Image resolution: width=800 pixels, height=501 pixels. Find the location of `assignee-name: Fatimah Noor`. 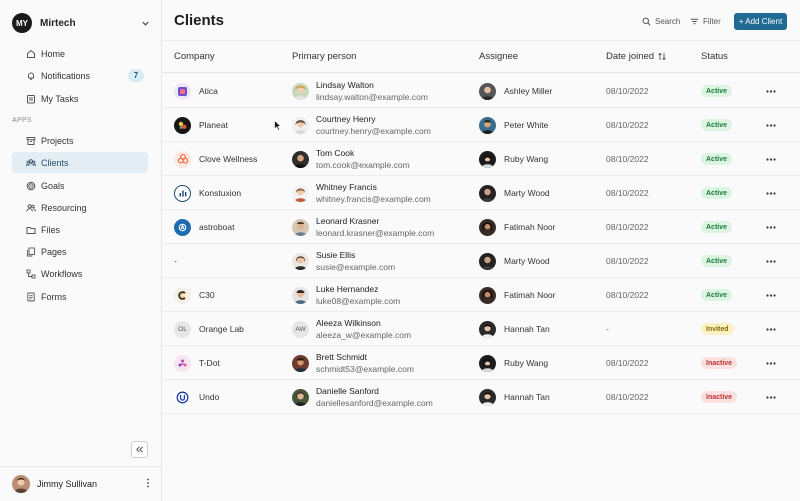

assignee-name: Fatimah Noor is located at coordinates (530, 295).